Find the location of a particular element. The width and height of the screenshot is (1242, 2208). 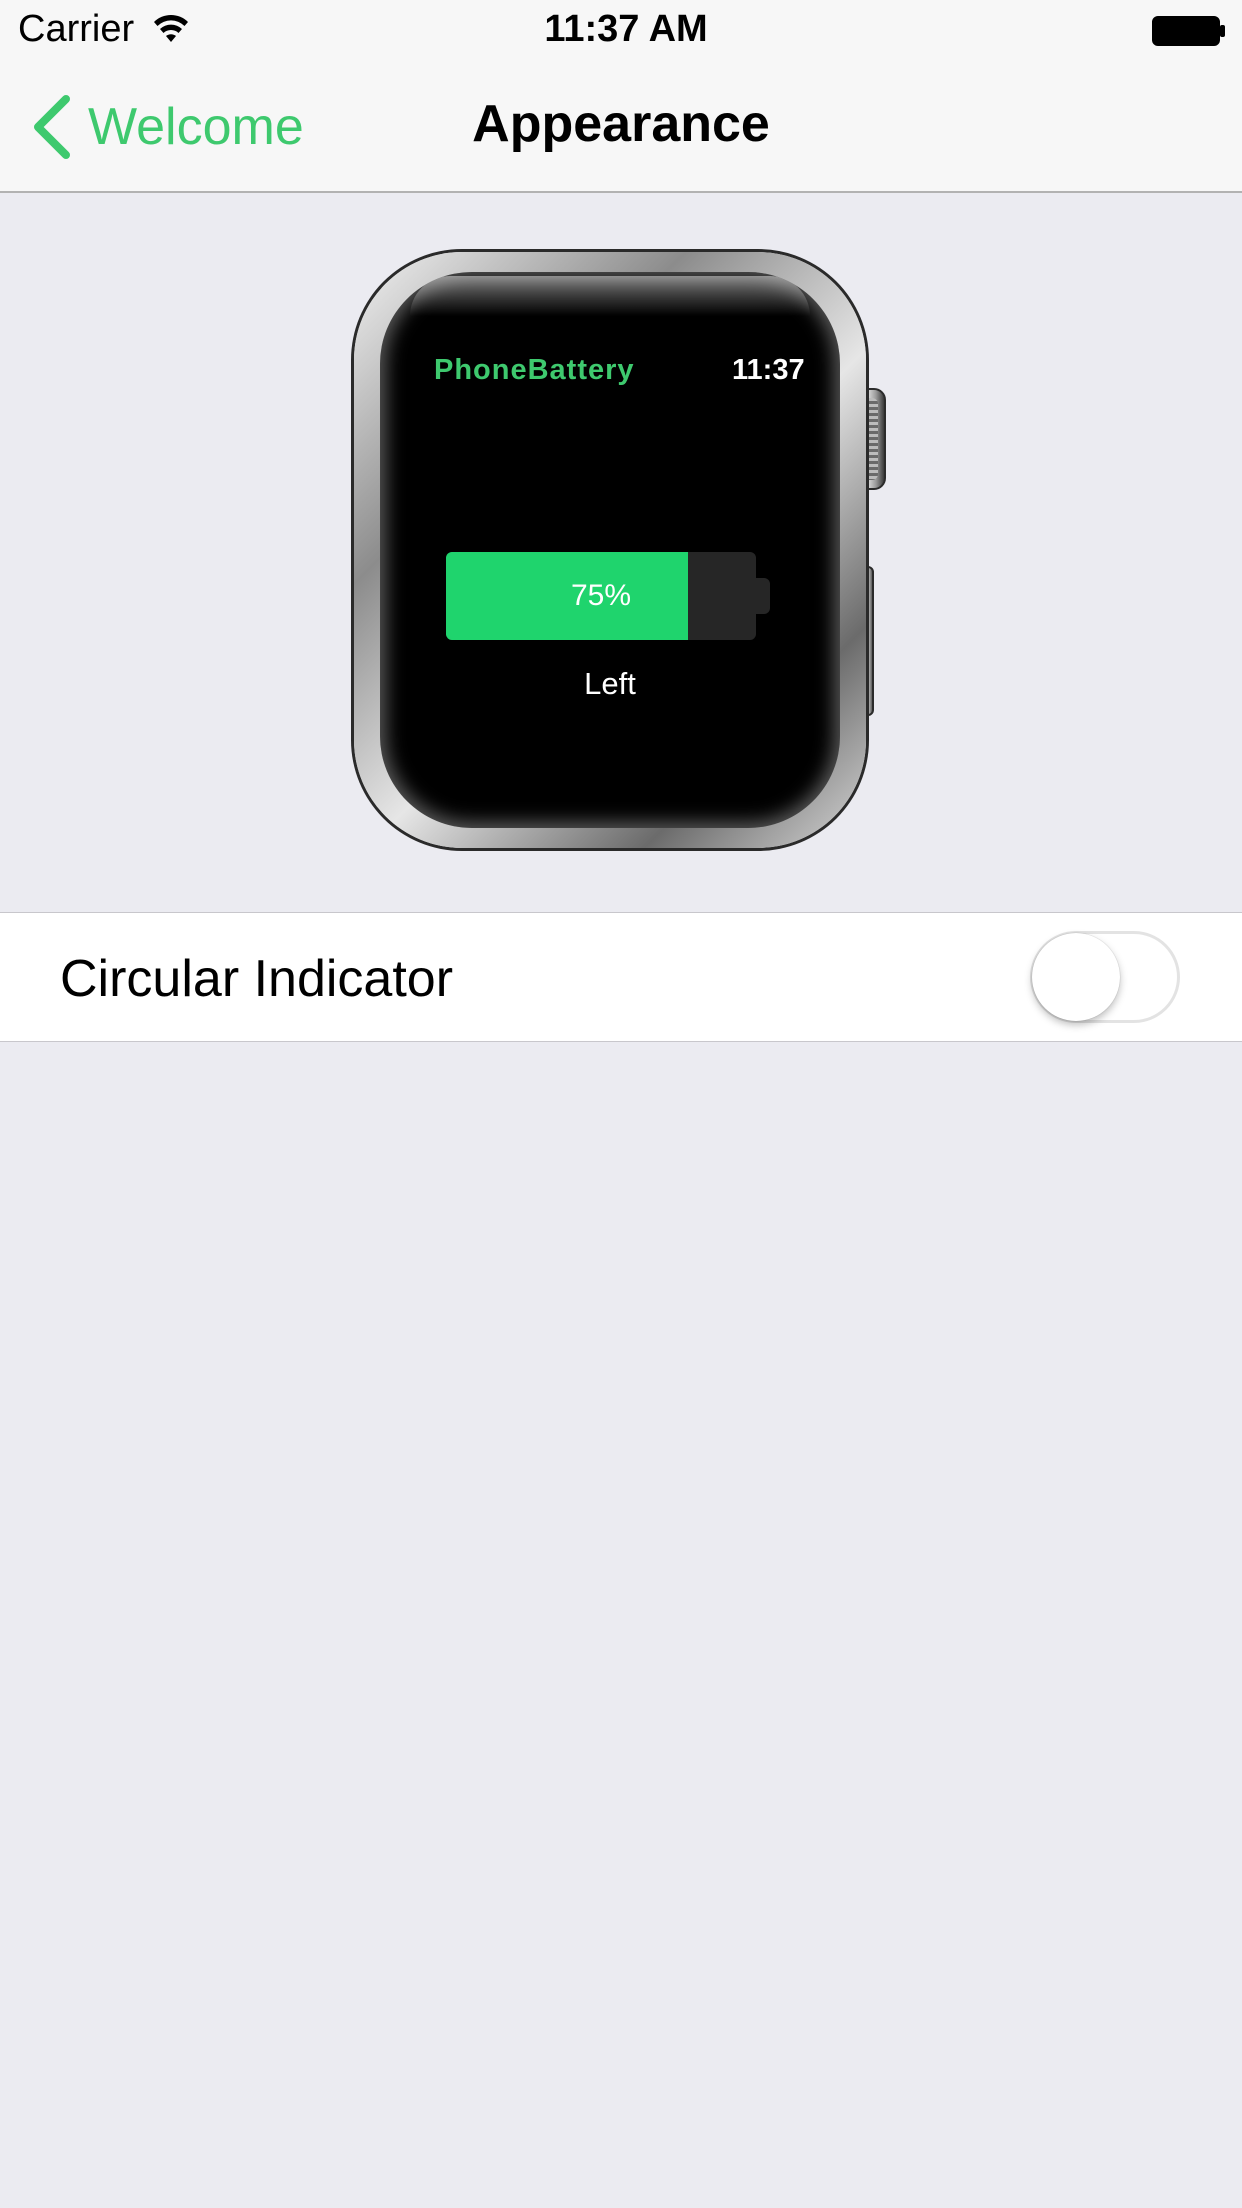

toggle-knob is located at coordinates (1076, 977).